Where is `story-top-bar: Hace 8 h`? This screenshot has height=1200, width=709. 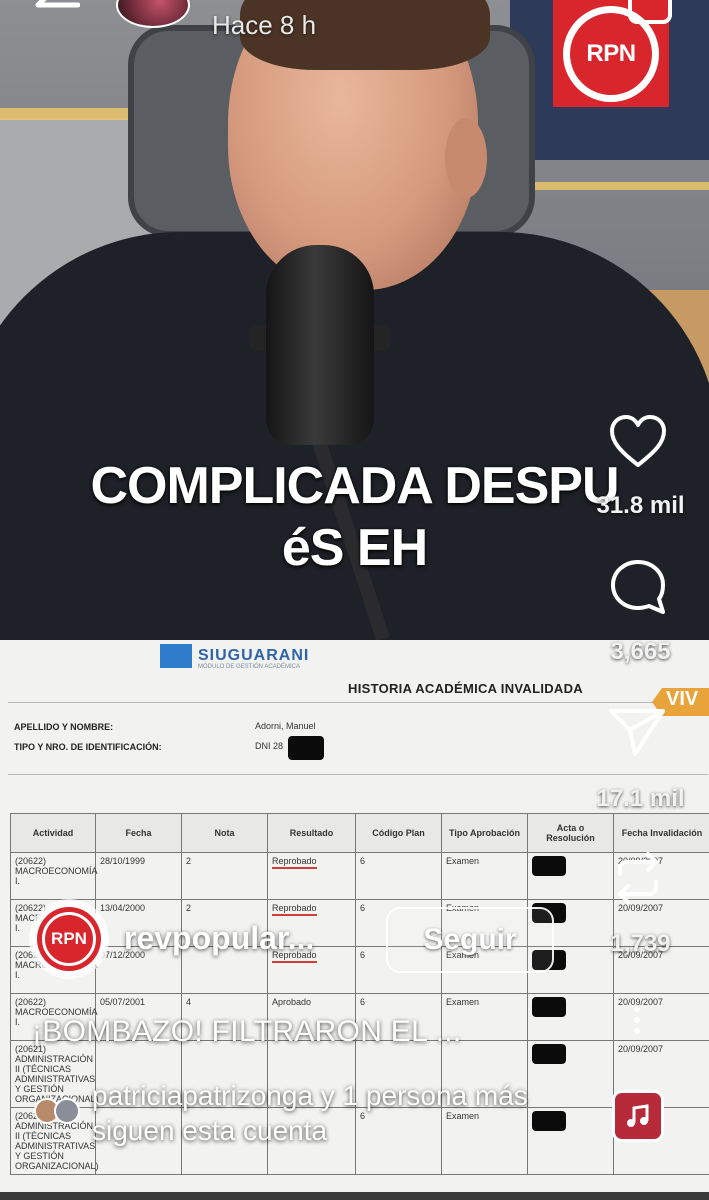
story-top-bar: Hace 8 h is located at coordinates (354, 20).